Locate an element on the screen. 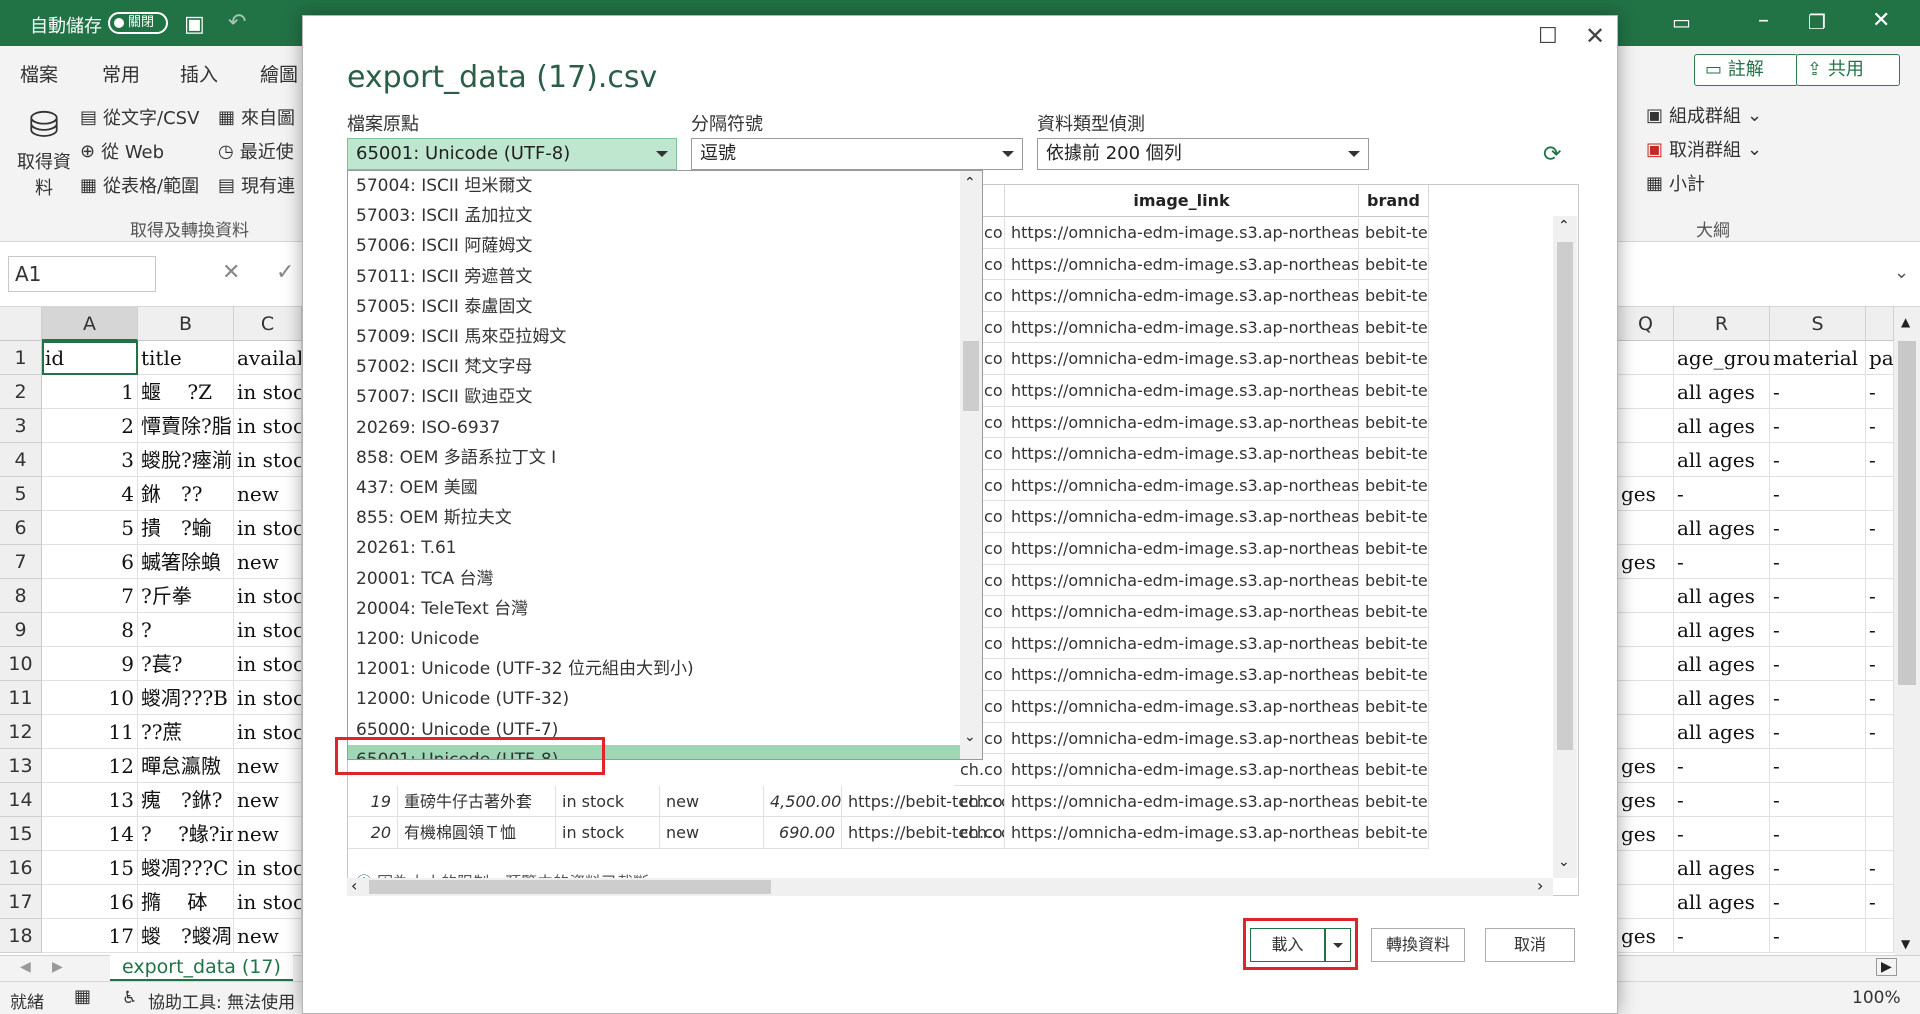  cell-S: material is located at coordinates (1818, 358).